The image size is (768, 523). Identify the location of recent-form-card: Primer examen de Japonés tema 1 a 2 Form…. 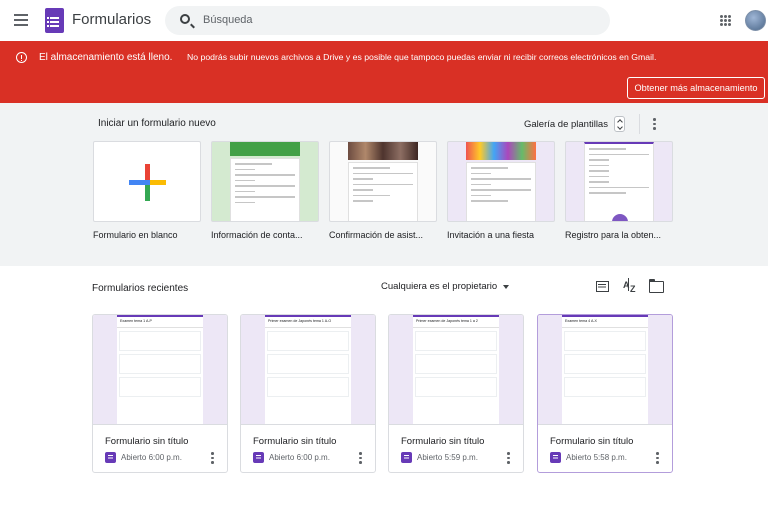
(456, 393).